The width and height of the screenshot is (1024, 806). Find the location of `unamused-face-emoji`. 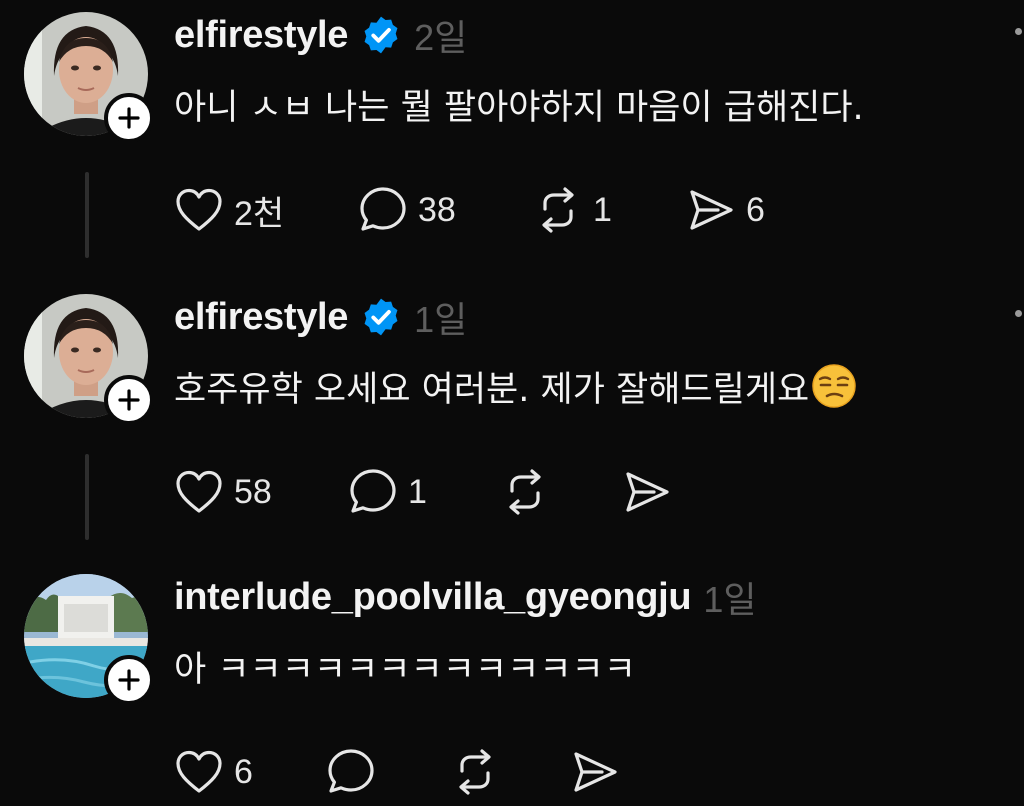

unamused-face-emoji is located at coordinates (834, 386).